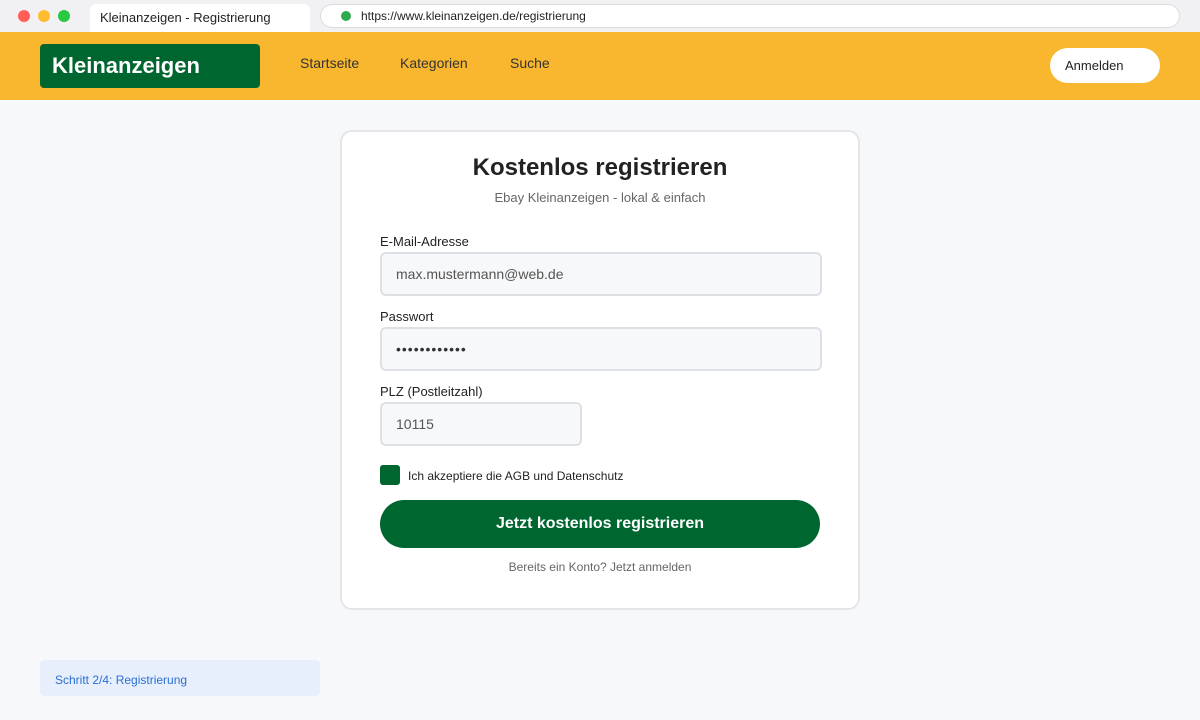 The image size is (1200, 720). What do you see at coordinates (515, 476) in the screenshot?
I see `terms-label: Ich akzeptiere die AGB und Datenschutz` at bounding box center [515, 476].